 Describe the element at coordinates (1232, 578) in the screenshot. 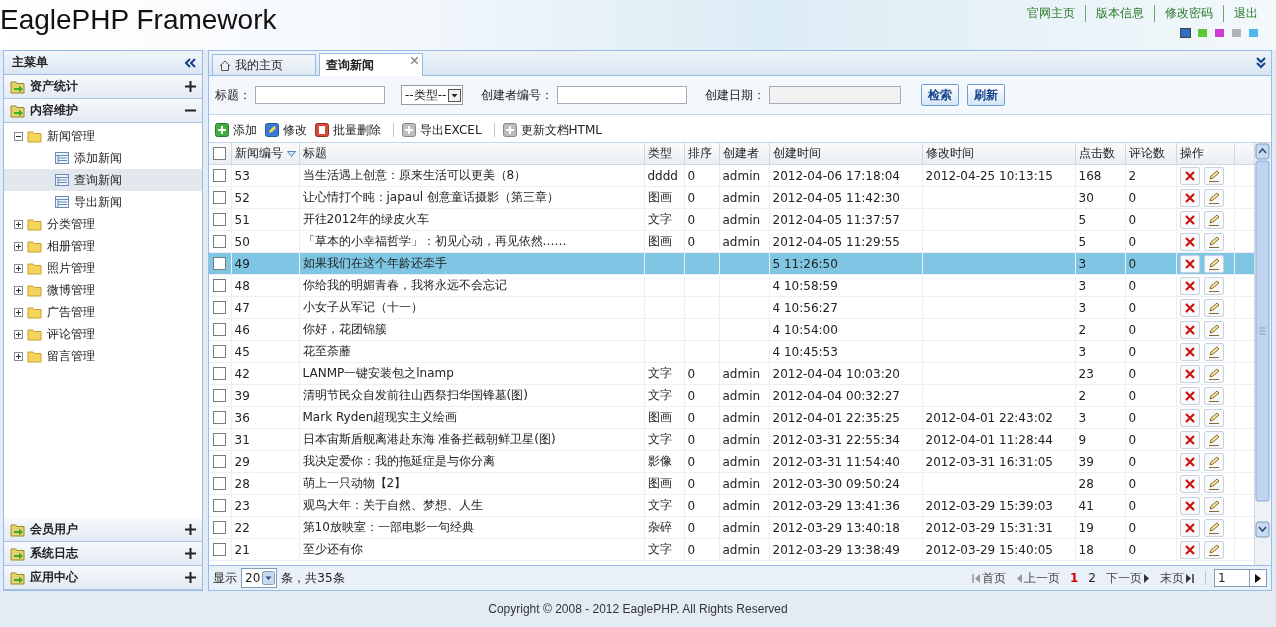

I see `page-number-field: 1` at that location.